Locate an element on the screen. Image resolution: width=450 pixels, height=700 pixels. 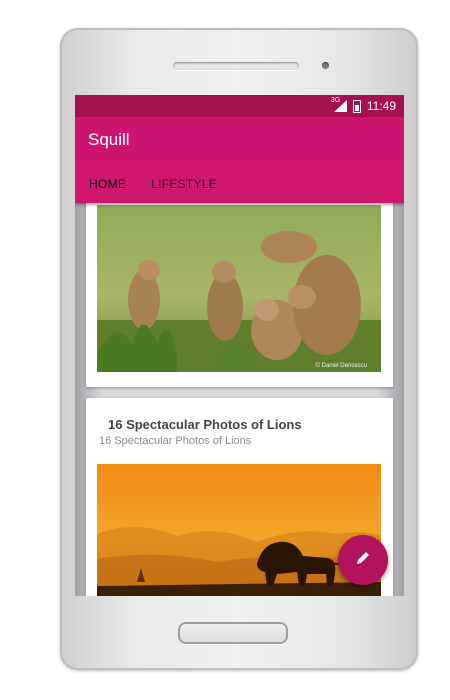
article-subtitle: 16 Spectacular Photos of Lions is located at coordinates (175, 441).